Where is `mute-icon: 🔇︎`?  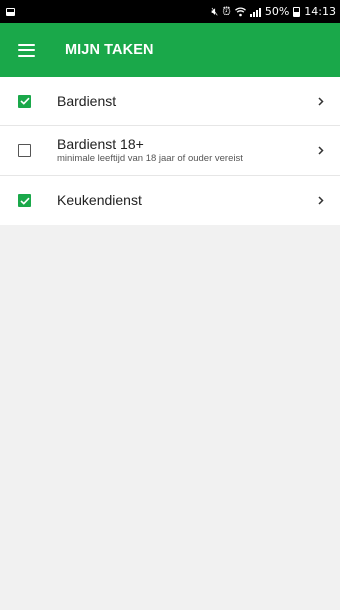 mute-icon: 🔇︎ is located at coordinates (215, 11).